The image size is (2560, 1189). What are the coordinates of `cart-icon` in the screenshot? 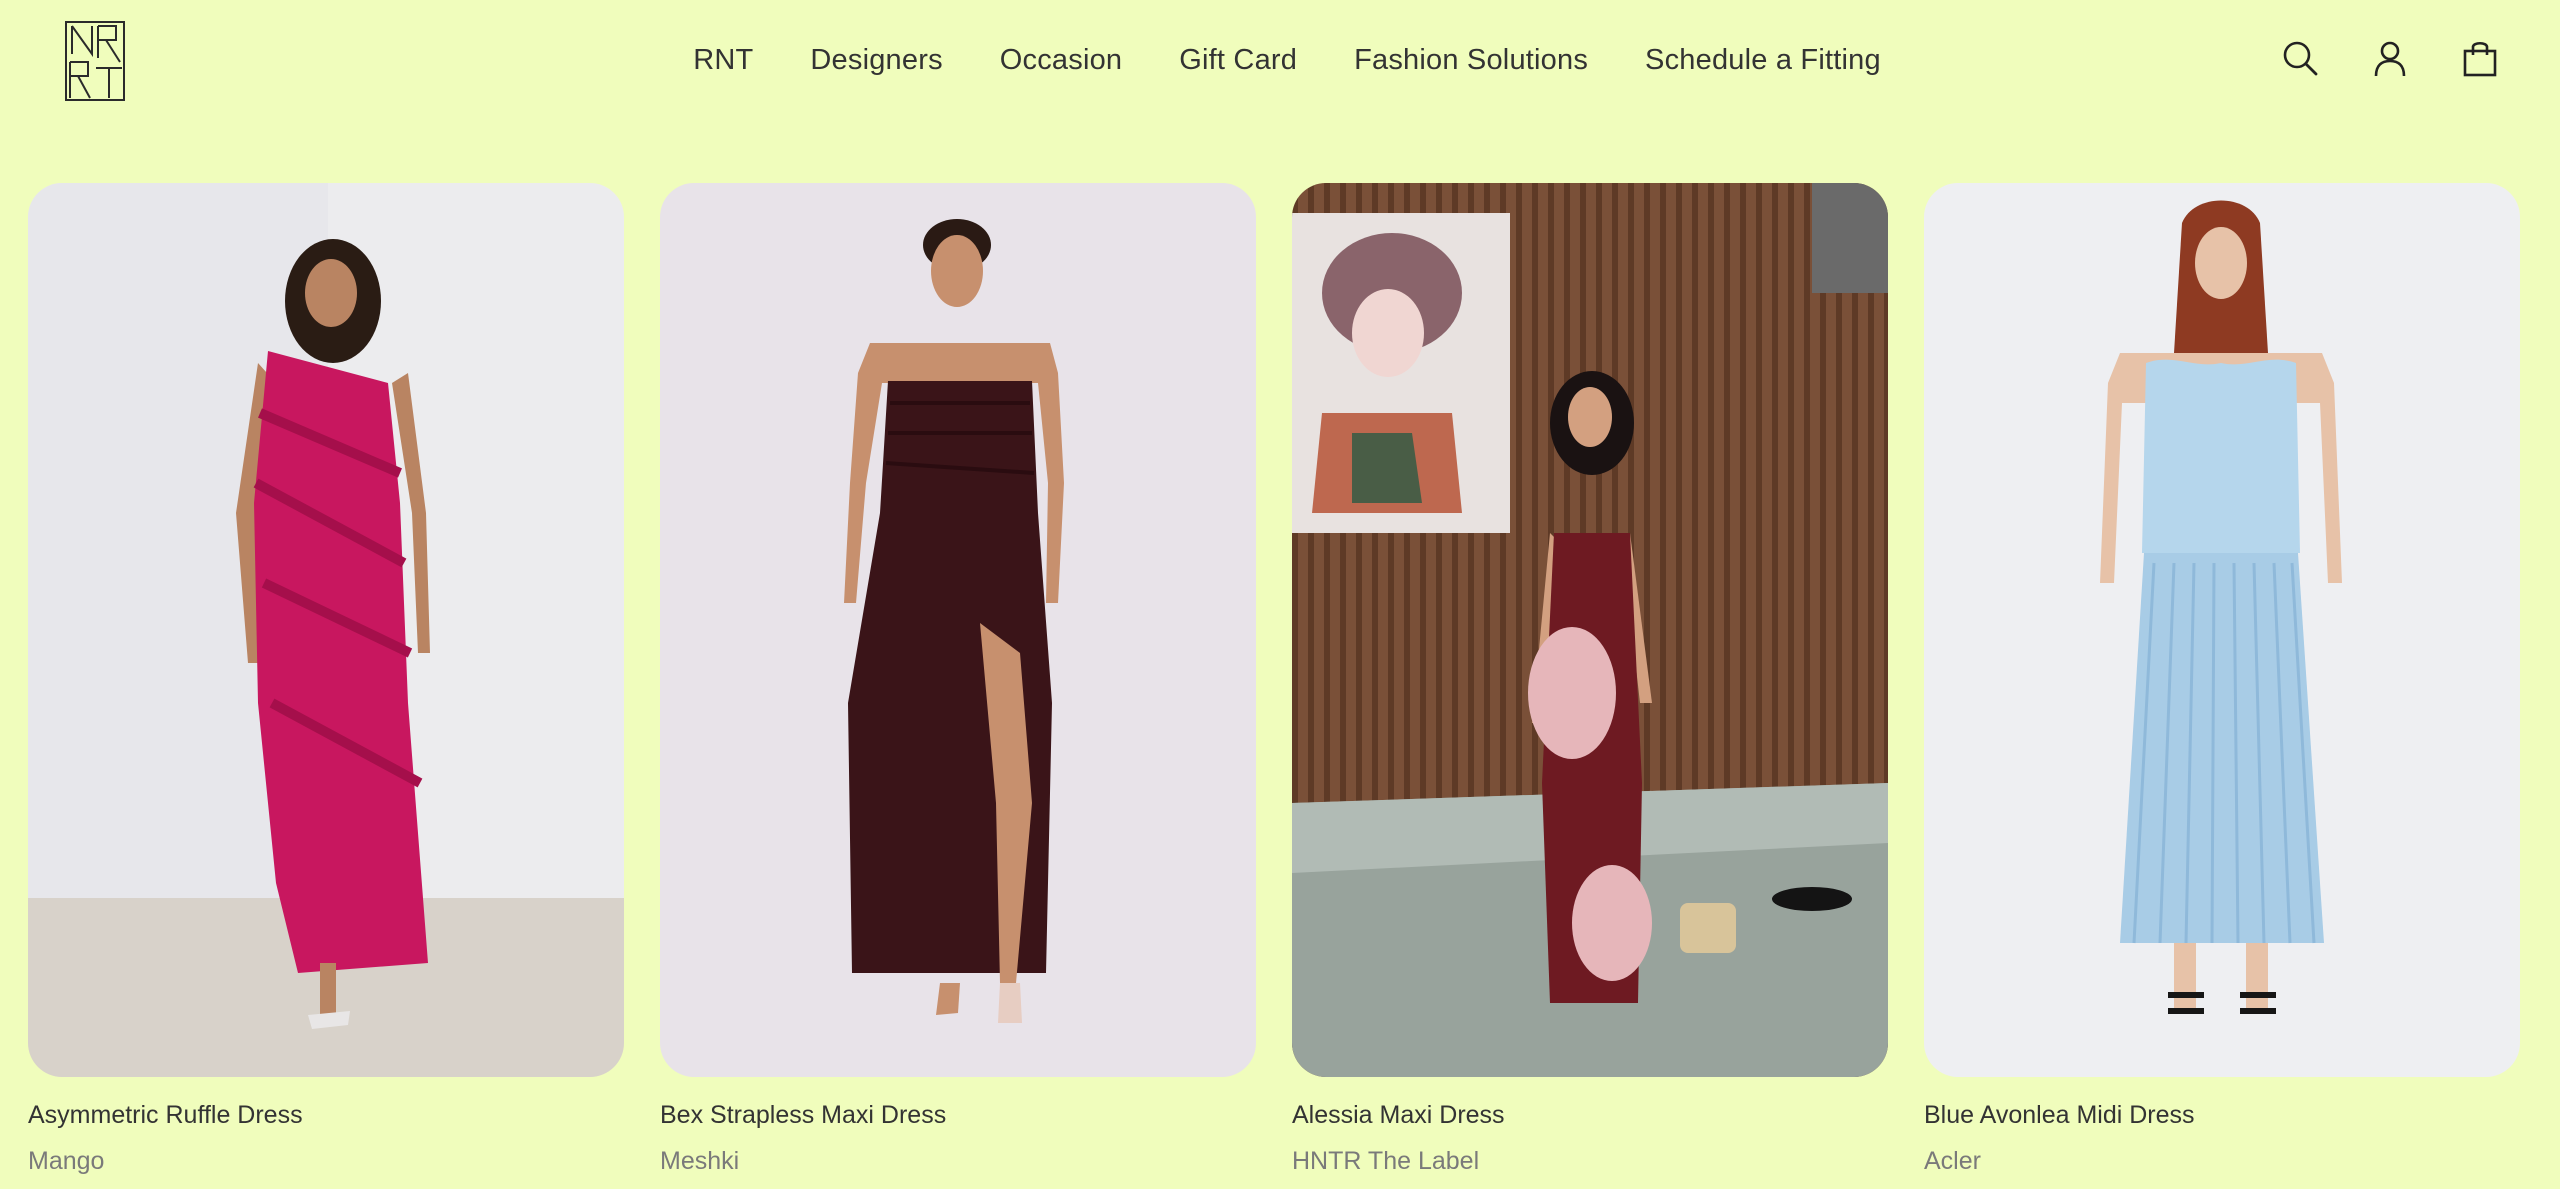 It's located at (2480, 59).